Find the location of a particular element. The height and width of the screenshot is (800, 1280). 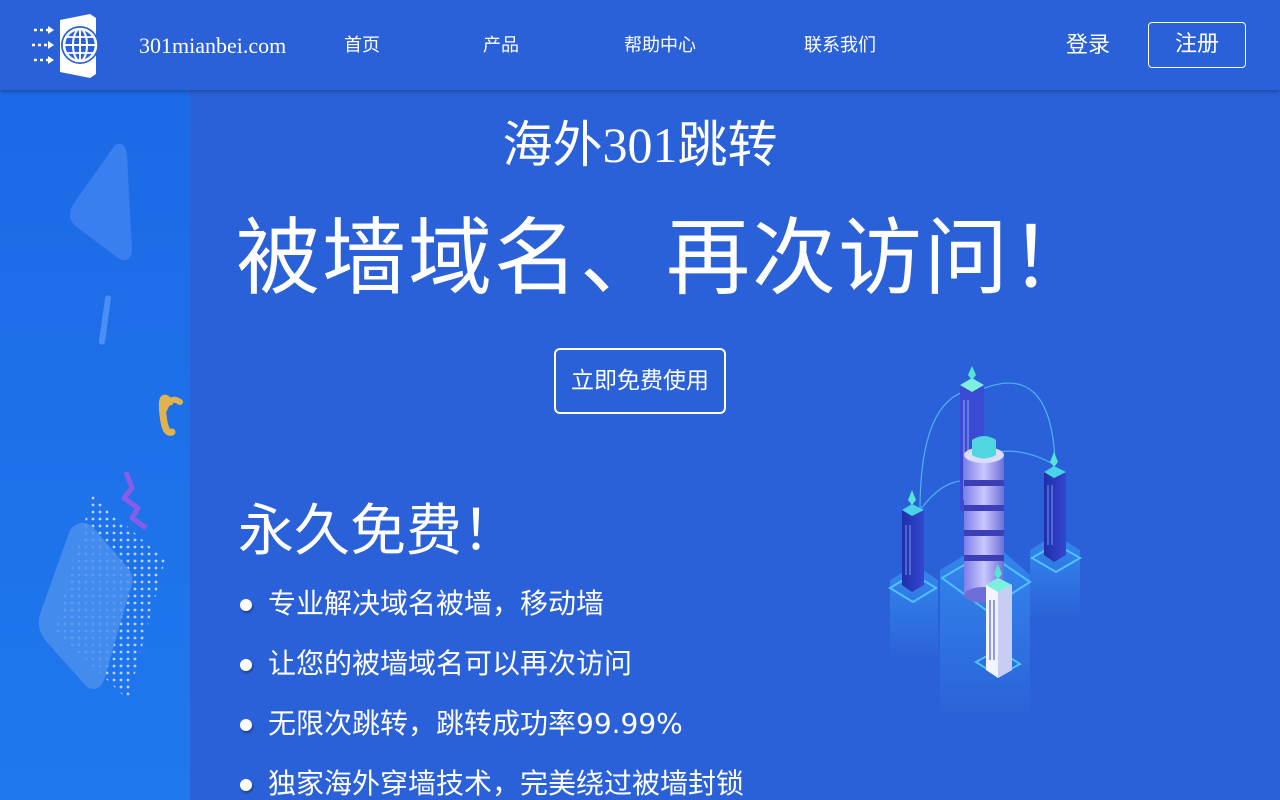

hero-subtitle: 海外301跳转 is located at coordinates (640, 145).